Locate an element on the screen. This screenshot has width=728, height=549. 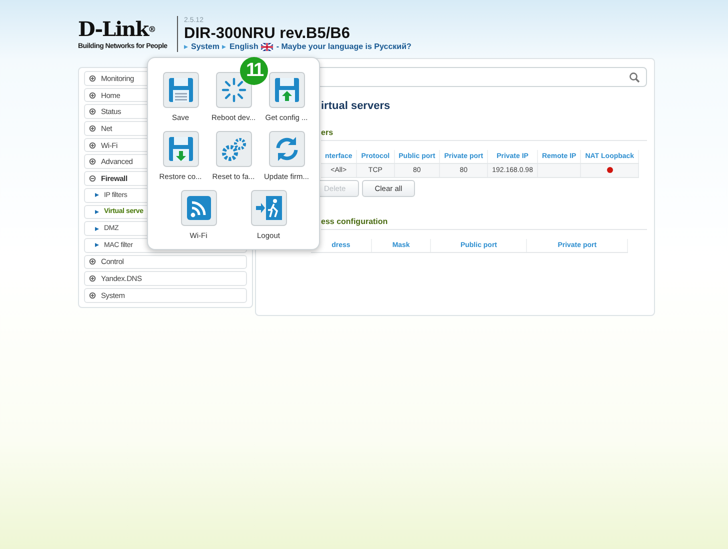
exit-icon is located at coordinates (268, 208).